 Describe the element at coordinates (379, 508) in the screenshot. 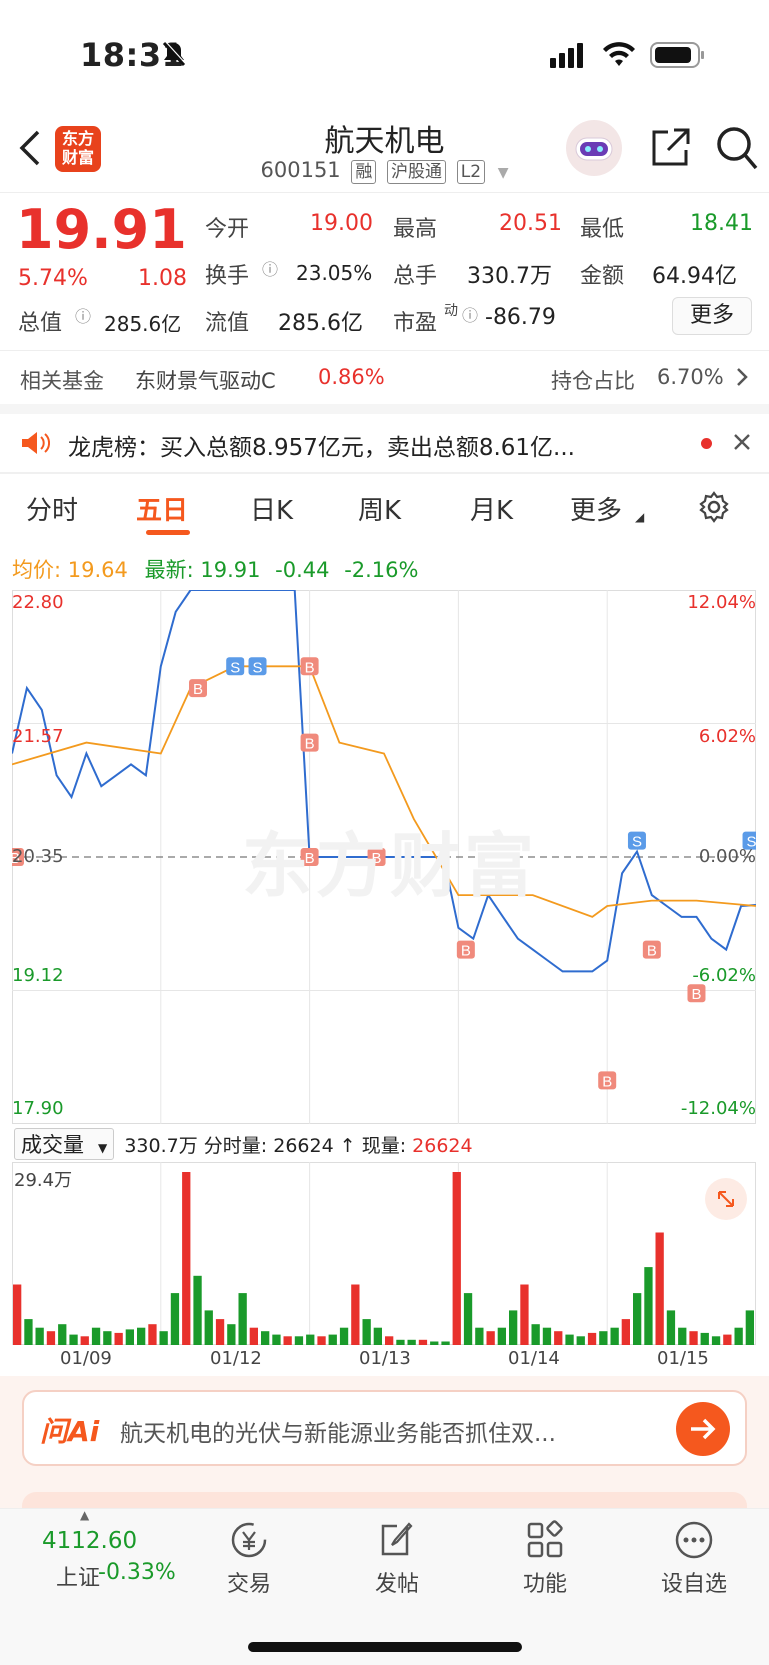

I see `tab-weekly-k: 周K` at that location.